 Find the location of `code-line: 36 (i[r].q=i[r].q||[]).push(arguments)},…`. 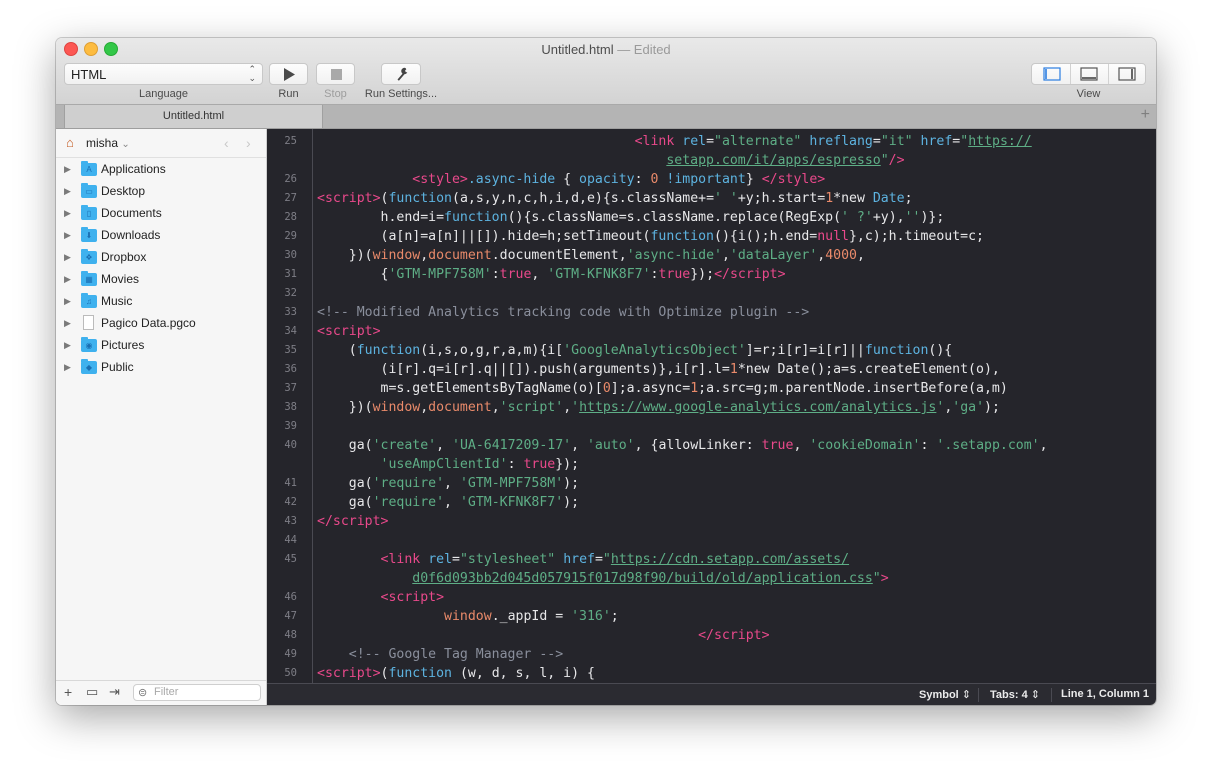

code-line: 36 (i[r].q=i[r].q||[]).push(arguments)},… is located at coordinates (711, 369).